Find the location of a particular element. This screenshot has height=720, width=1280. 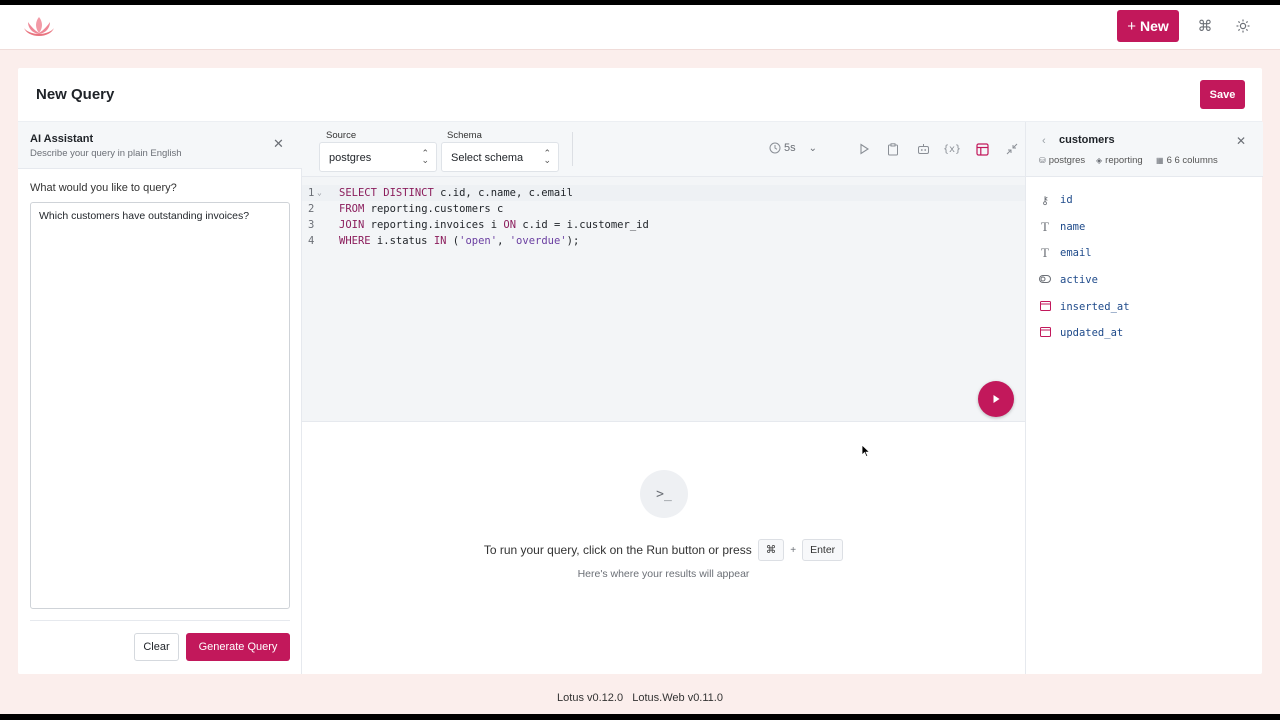

variables-icon: {x} is located at coordinates (952, 149).